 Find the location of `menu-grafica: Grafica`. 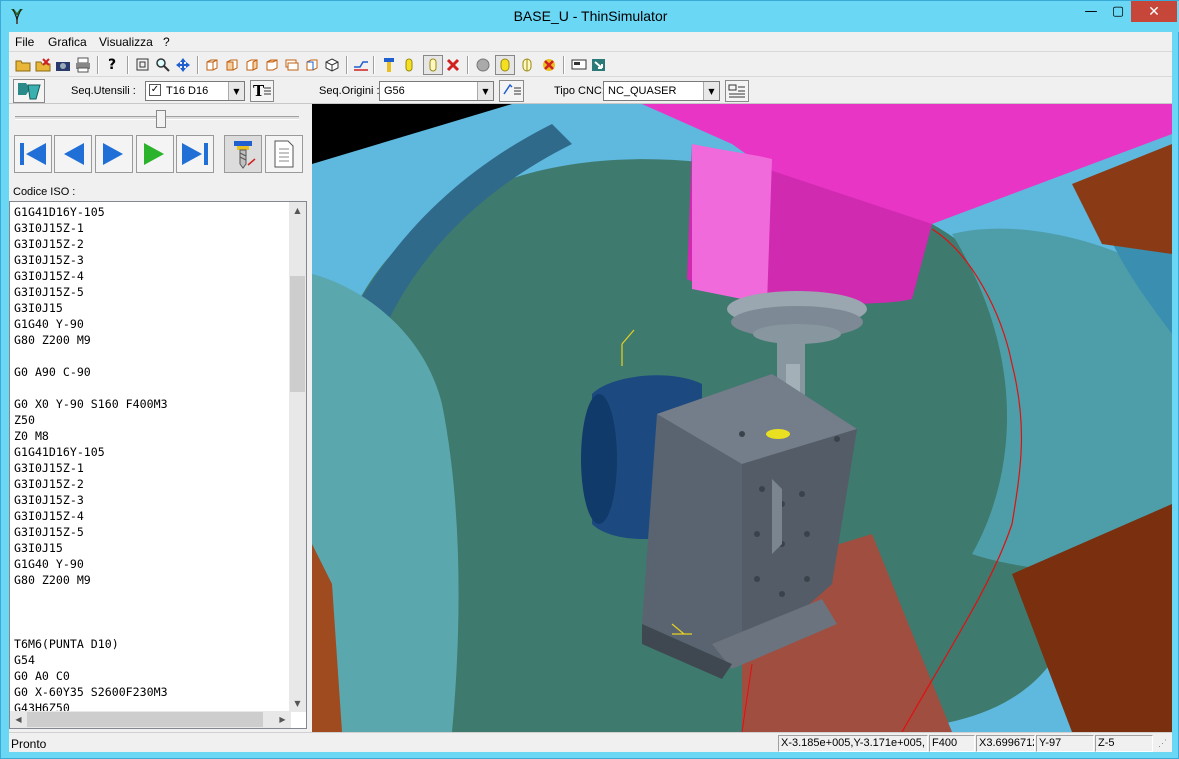

menu-grafica: Grafica is located at coordinates (67, 42).